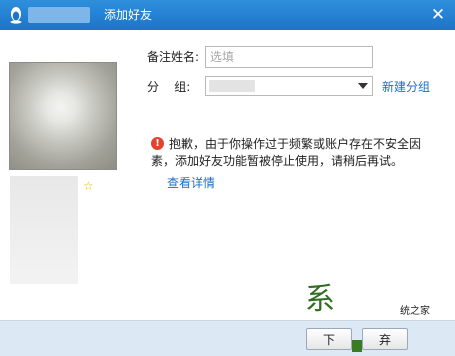 Image resolution: width=455 pixels, height=356 pixels. Describe the element at coordinates (357, 346) in the screenshot. I see `watermark-mark` at that location.